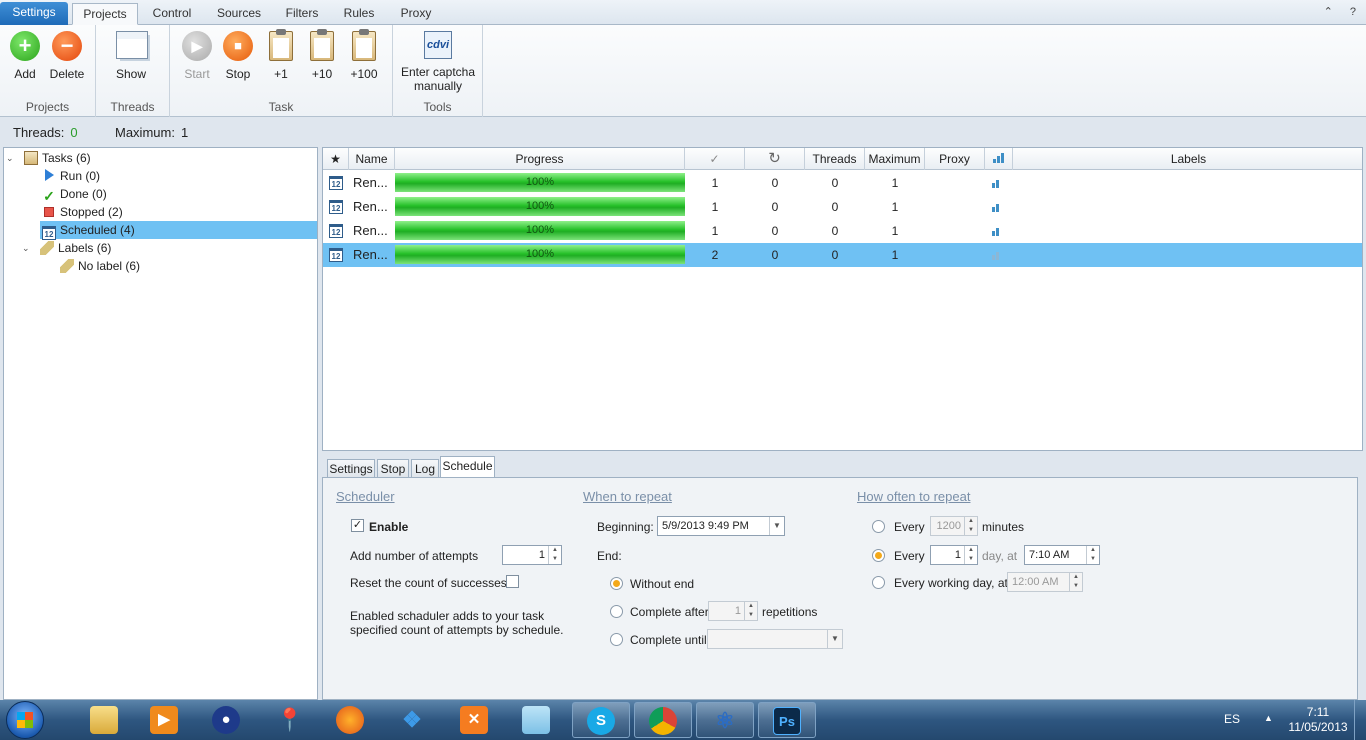 The width and height of the screenshot is (1366, 740). Describe the element at coordinates (25, 720) in the screenshot. I see `start-button` at that location.